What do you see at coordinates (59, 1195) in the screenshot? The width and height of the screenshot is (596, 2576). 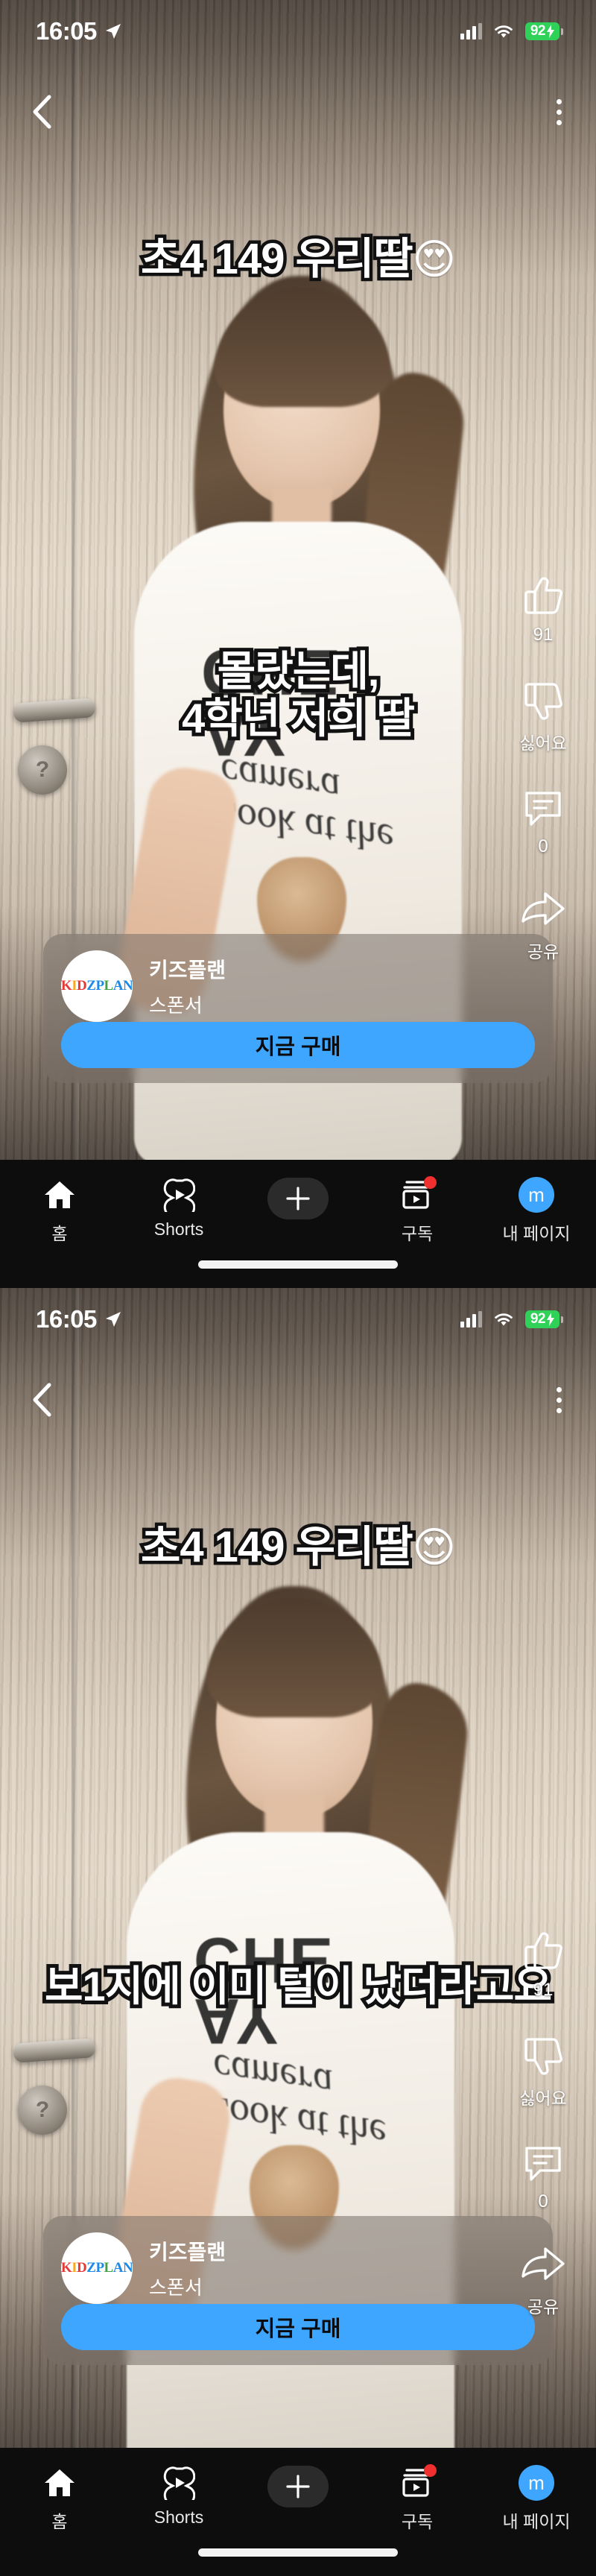 I see `home-icon` at bounding box center [59, 1195].